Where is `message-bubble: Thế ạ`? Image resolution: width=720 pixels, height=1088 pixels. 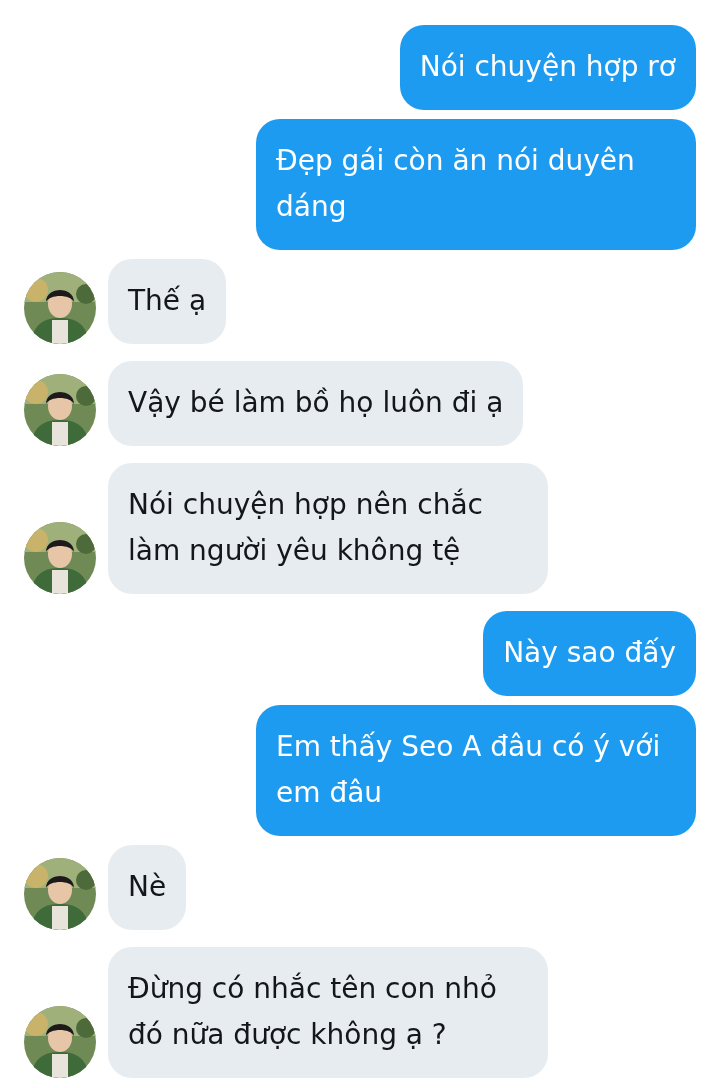
message-bubble: Thế ạ is located at coordinates (167, 301).